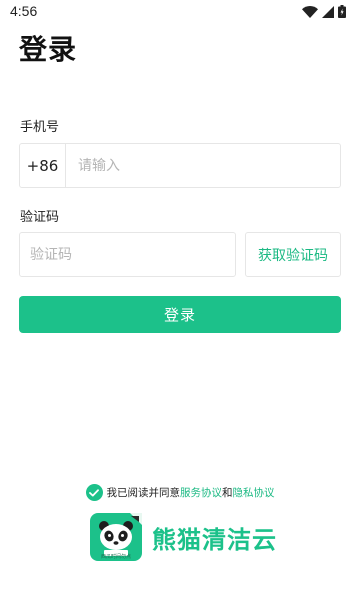 The width and height of the screenshot is (360, 600). I want to click on privacy-agreement-link: 隐私协议, so click(254, 492).